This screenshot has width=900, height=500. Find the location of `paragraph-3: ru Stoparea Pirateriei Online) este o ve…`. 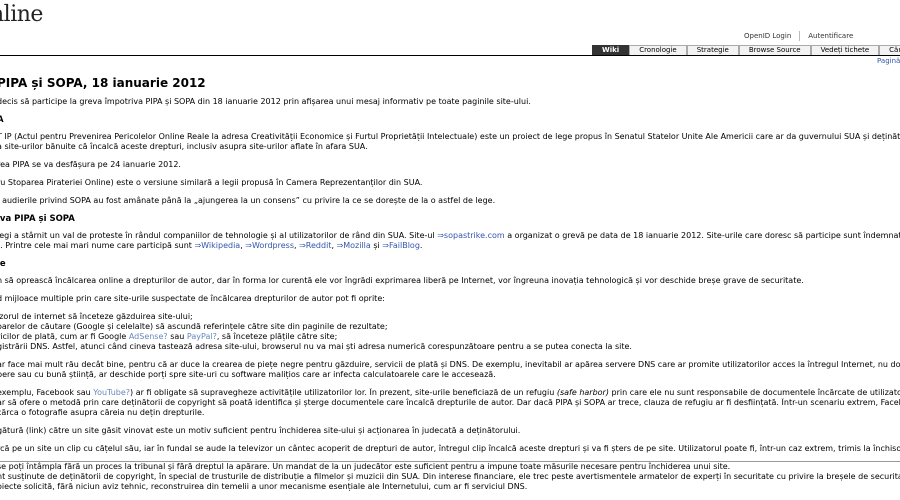

paragraph-3: ru Stoparea Pirateriei Online) este o ve… is located at coordinates (211, 182).